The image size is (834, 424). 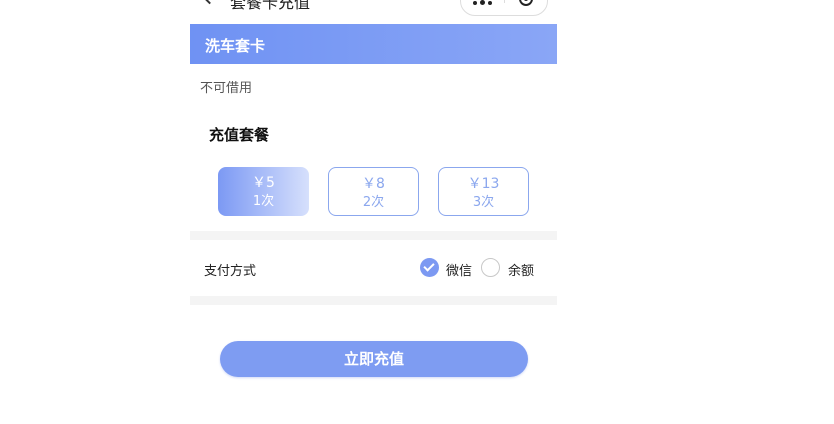 What do you see at coordinates (374, 359) in the screenshot?
I see `recharge-button: 立即充值` at bounding box center [374, 359].